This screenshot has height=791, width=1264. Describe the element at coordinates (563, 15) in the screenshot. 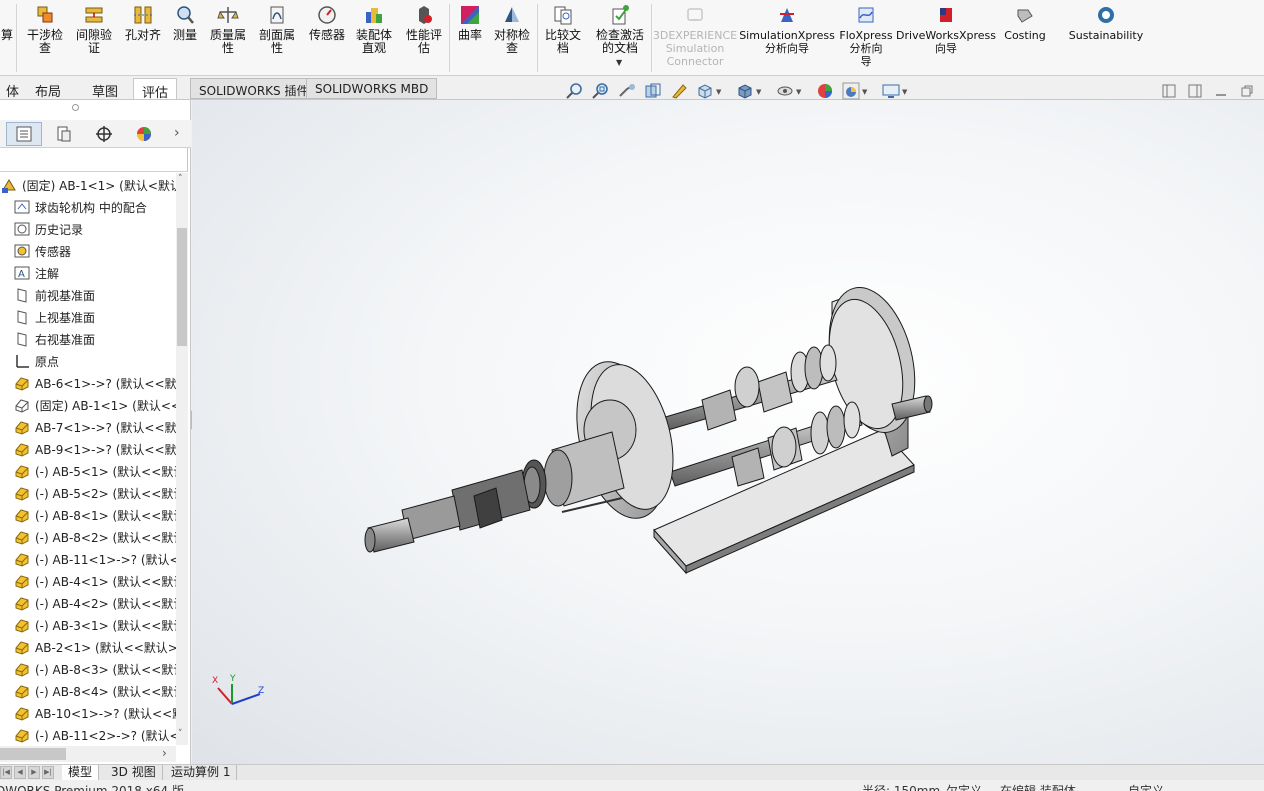

I see `compare-icon` at that location.